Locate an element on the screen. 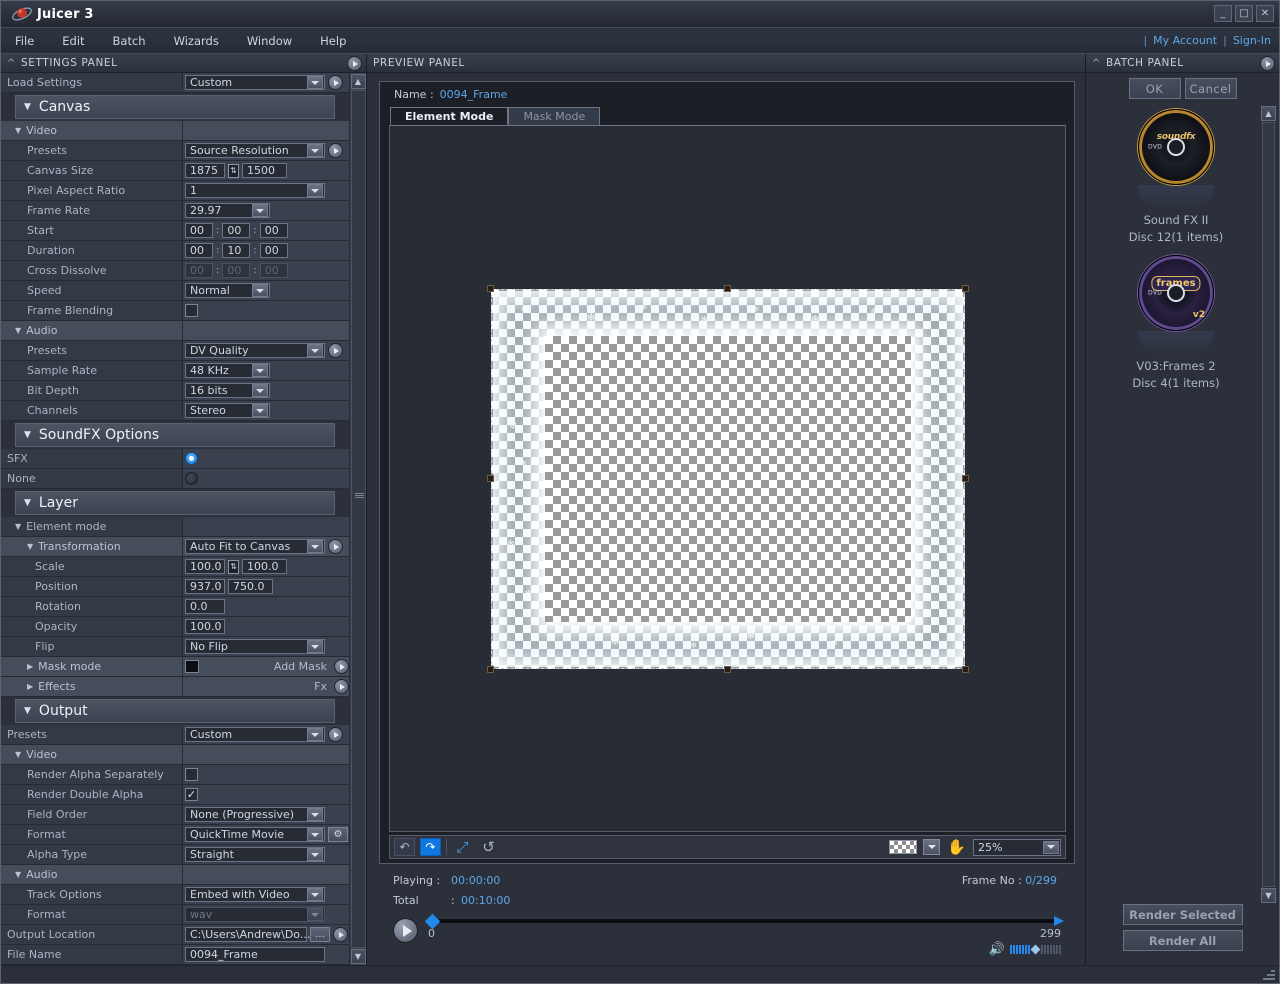 The image size is (1280, 984). volume-control: 🔊 is located at coordinates (744, 949).